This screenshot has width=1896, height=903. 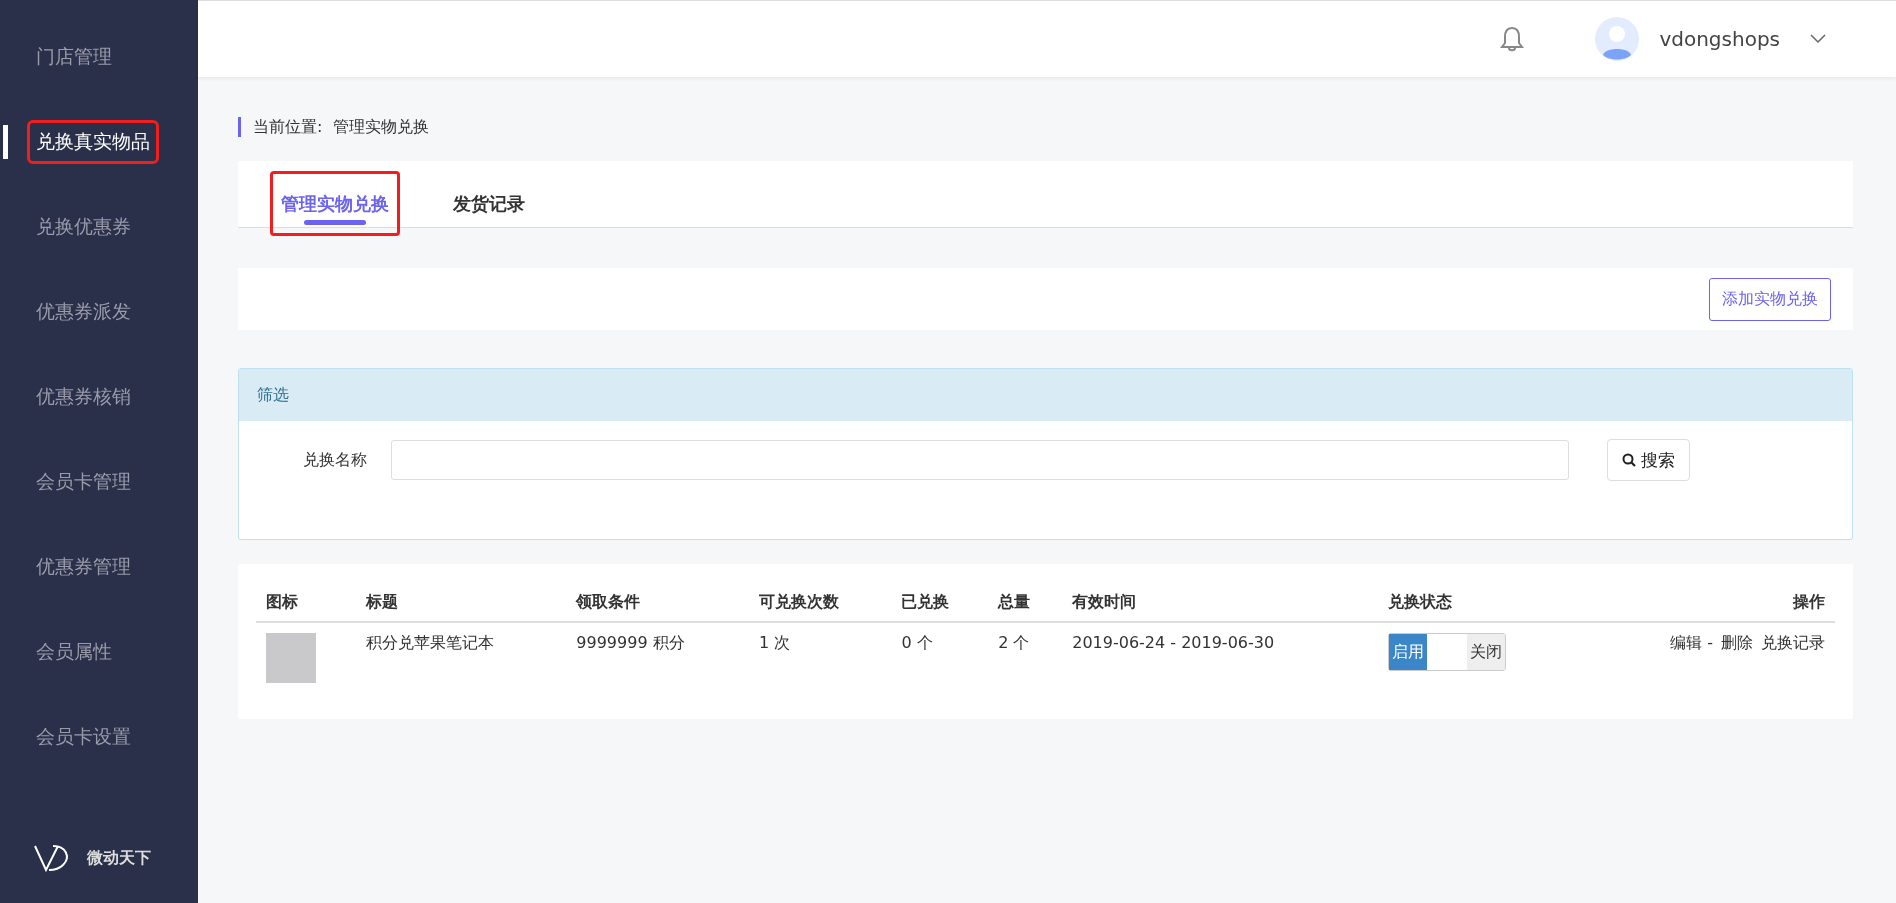 I want to click on search-button: 搜索, so click(x=1648, y=460).